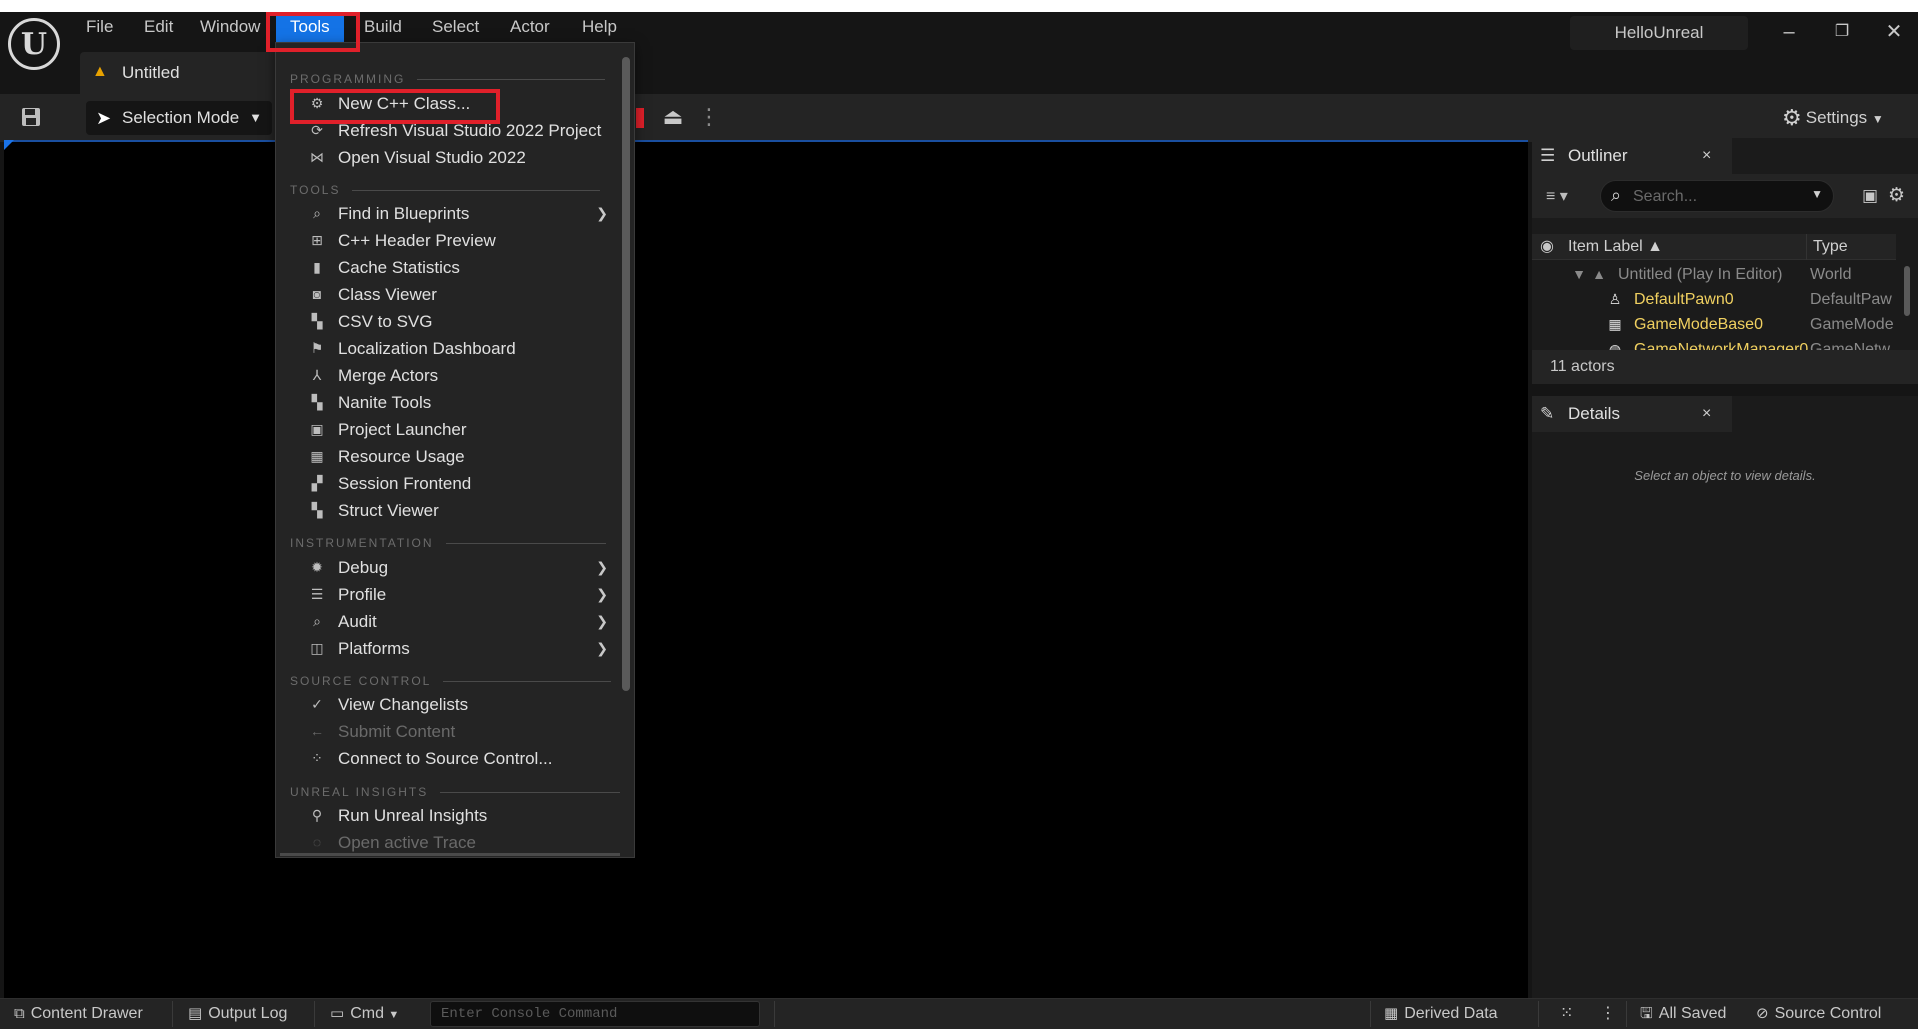 The image size is (1918, 1029). I want to click on outliner-search-input, so click(1718, 197).